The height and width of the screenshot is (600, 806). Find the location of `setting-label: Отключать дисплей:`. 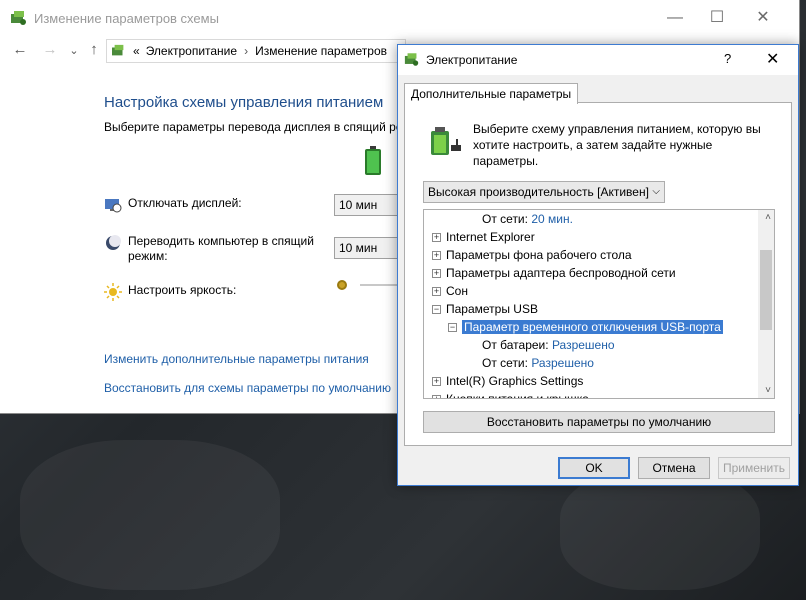

setting-label: Отключать дисплей: is located at coordinates (185, 203).